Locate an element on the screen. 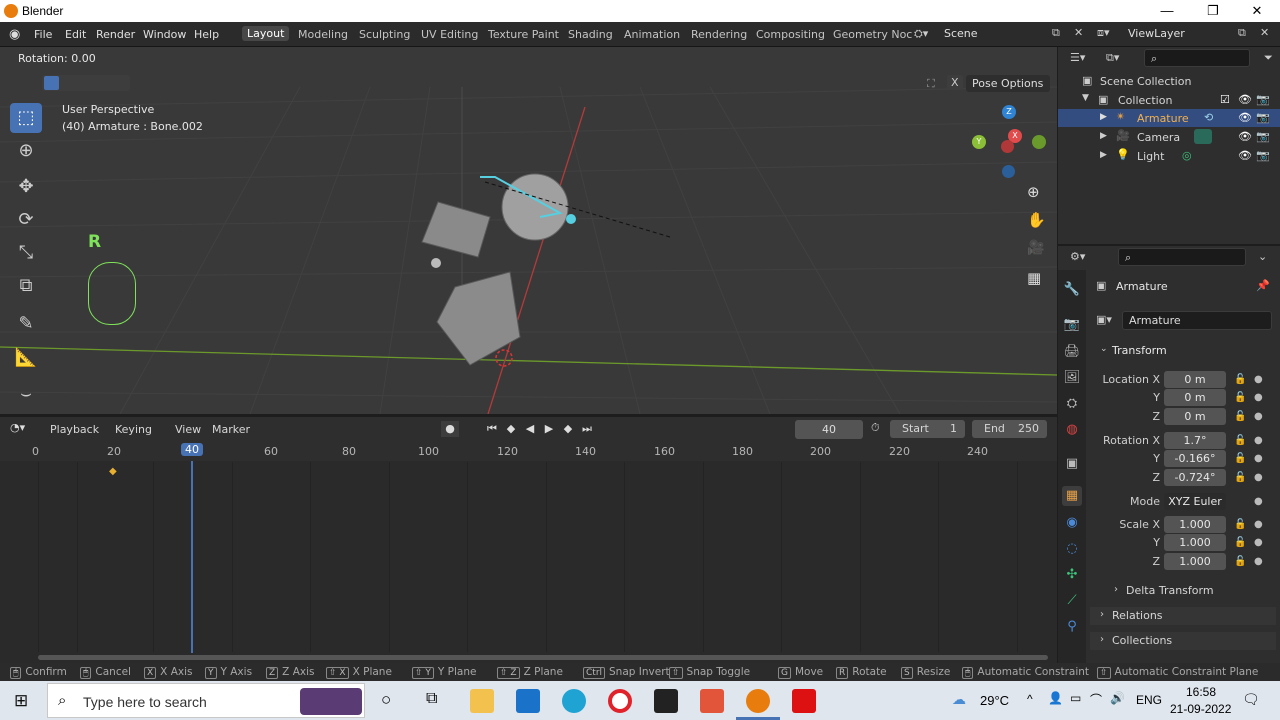  prev-keyframe-icon: ◆ is located at coordinates (511, 429).